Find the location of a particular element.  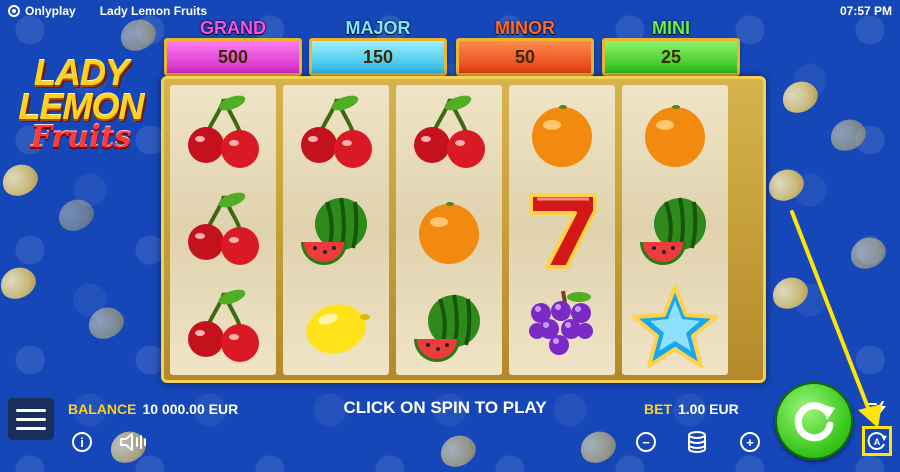

symbol-seven is located at coordinates (562, 230).